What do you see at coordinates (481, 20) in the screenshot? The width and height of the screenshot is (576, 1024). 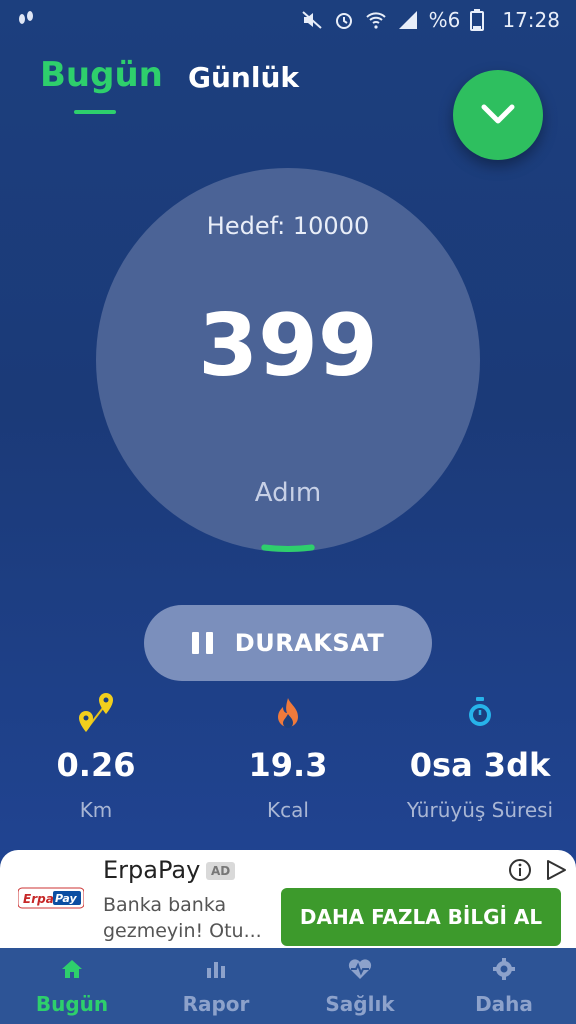 I see `battery-icon` at bounding box center [481, 20].